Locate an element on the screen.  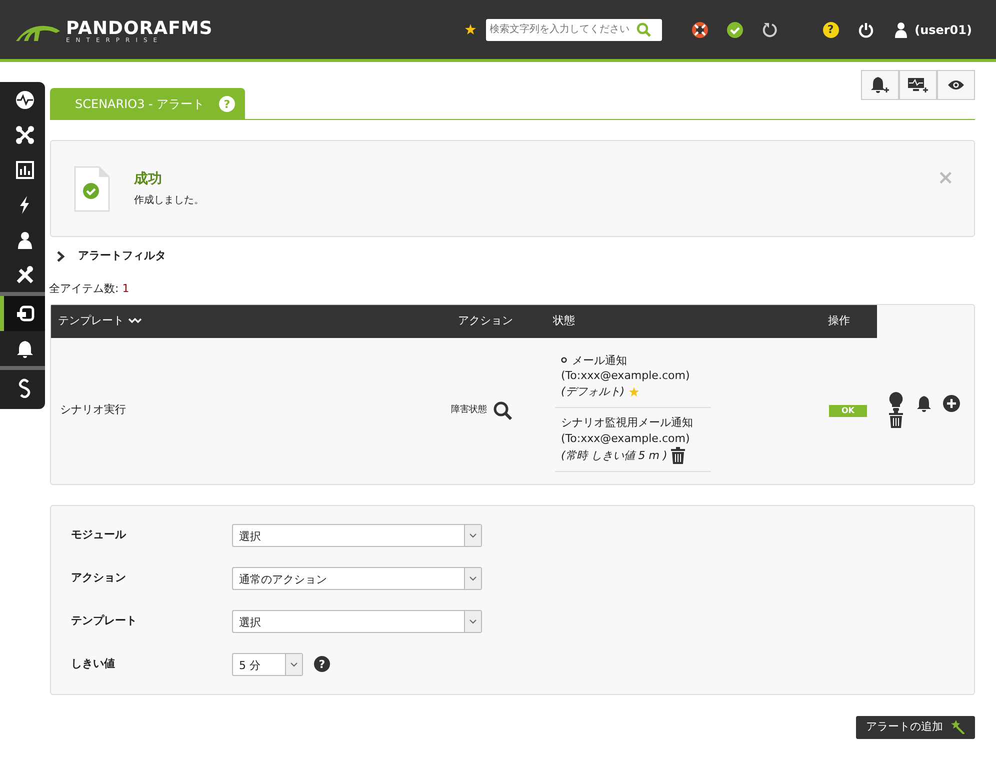
add-monitor-button is located at coordinates (918, 85).